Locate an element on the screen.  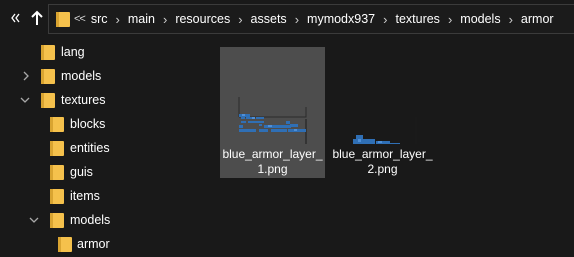
chevron-left-double-icon is located at coordinates (15, 18).